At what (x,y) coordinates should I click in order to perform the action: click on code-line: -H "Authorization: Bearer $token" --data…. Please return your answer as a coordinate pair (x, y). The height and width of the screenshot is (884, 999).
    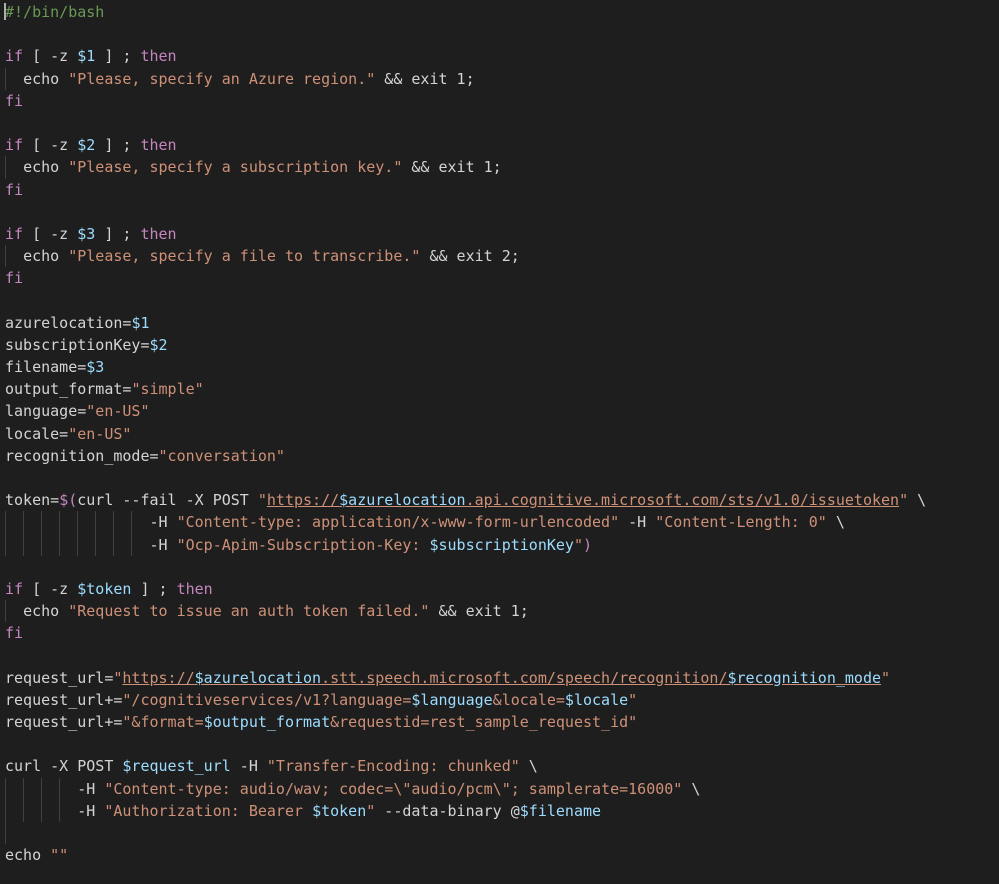
    Looking at the image, I should click on (499, 810).